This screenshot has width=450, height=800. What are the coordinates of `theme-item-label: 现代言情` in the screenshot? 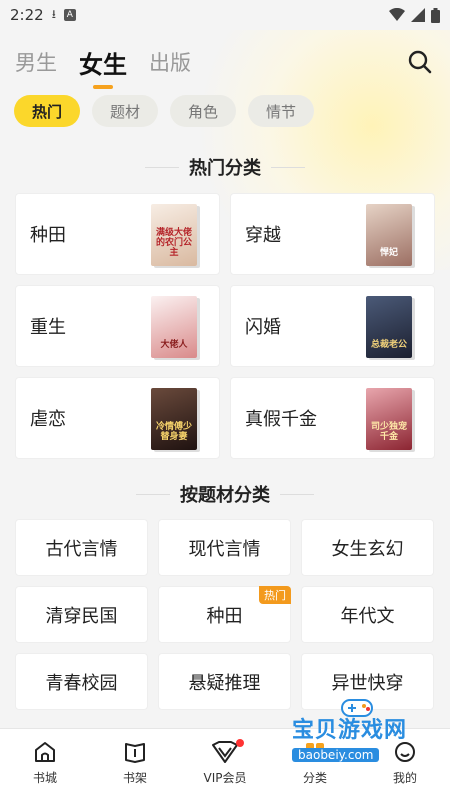 It's located at (224, 549).